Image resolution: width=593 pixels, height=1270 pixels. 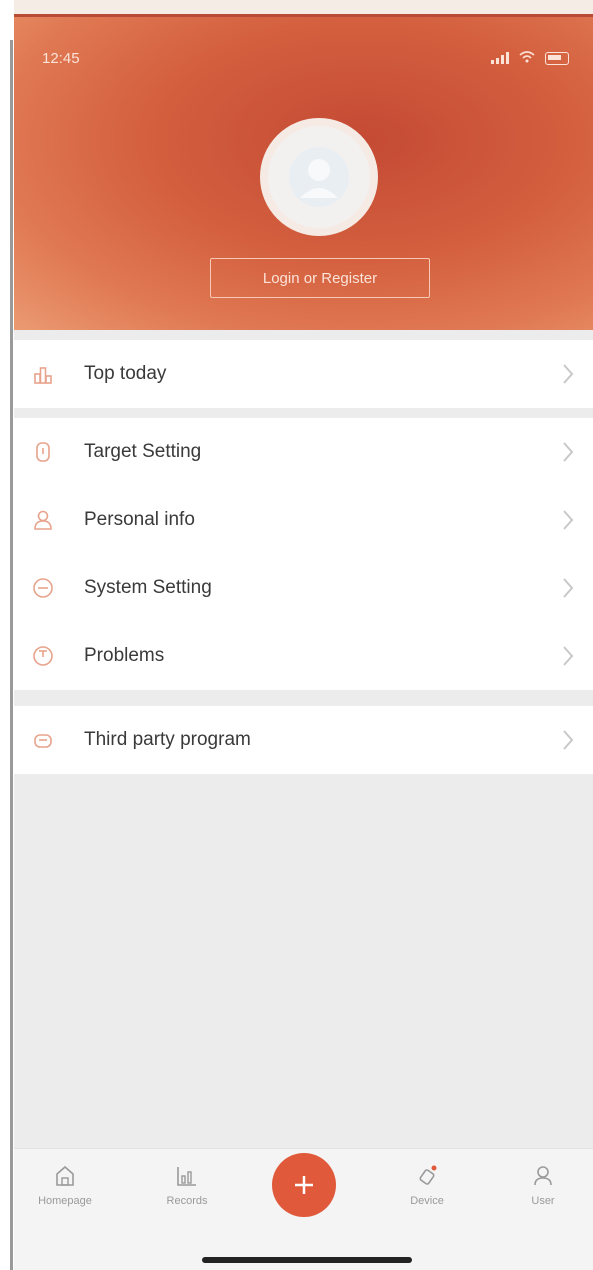 What do you see at coordinates (43, 520) in the screenshot?
I see `person-icon` at bounding box center [43, 520].